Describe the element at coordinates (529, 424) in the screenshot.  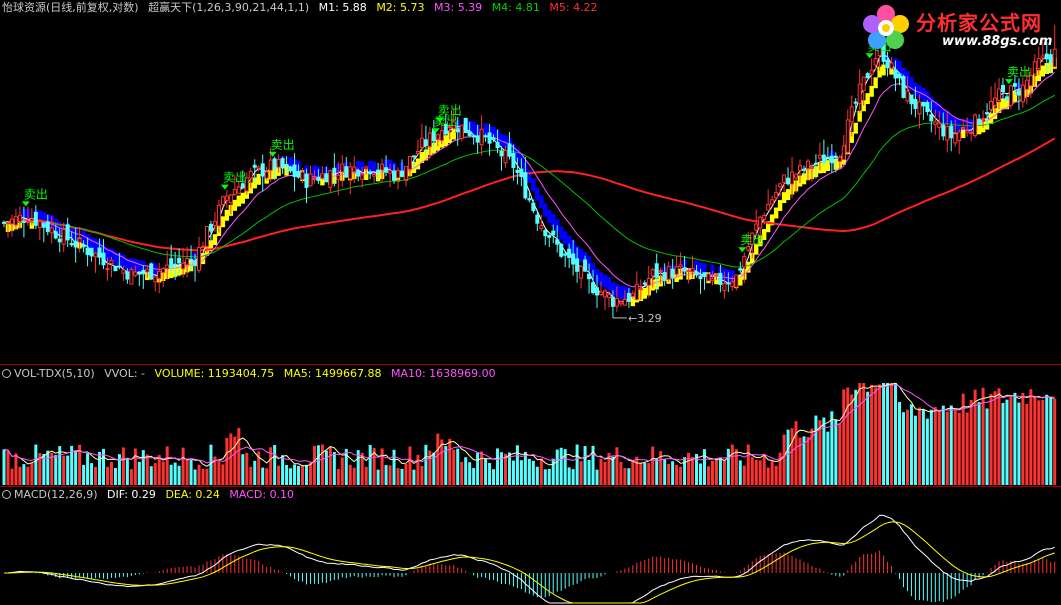
I see `volume-ma5-line` at that location.